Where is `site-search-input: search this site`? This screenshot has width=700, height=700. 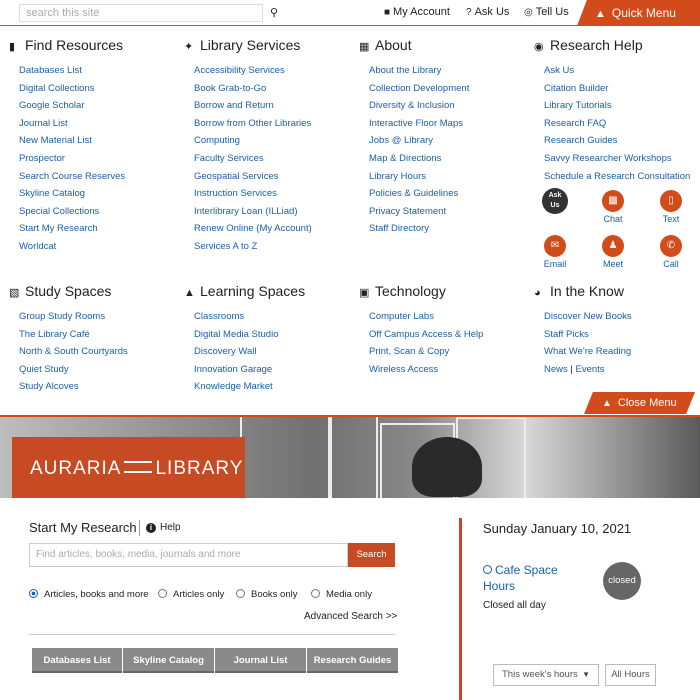
site-search-input: search this site is located at coordinates (141, 13).